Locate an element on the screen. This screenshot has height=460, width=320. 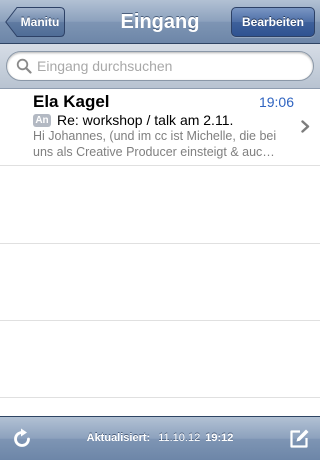
search-icon is located at coordinates (24, 66).